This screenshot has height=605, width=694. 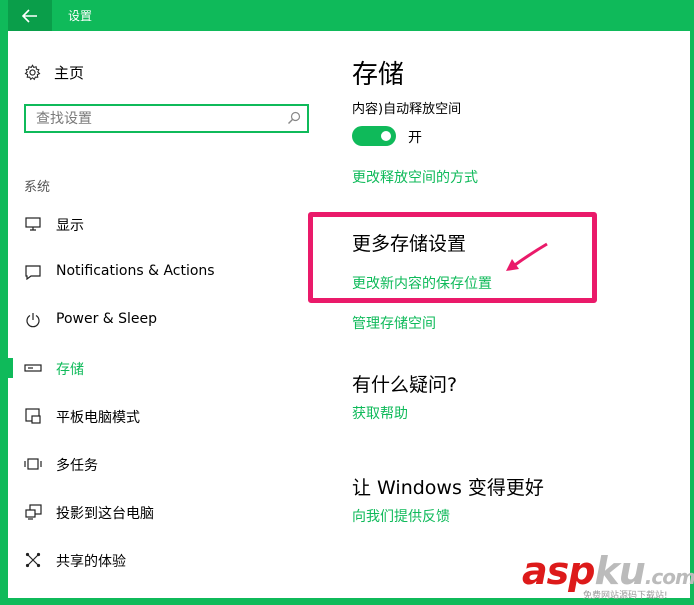 I want to click on window-frame-right, so click(x=692, y=318).